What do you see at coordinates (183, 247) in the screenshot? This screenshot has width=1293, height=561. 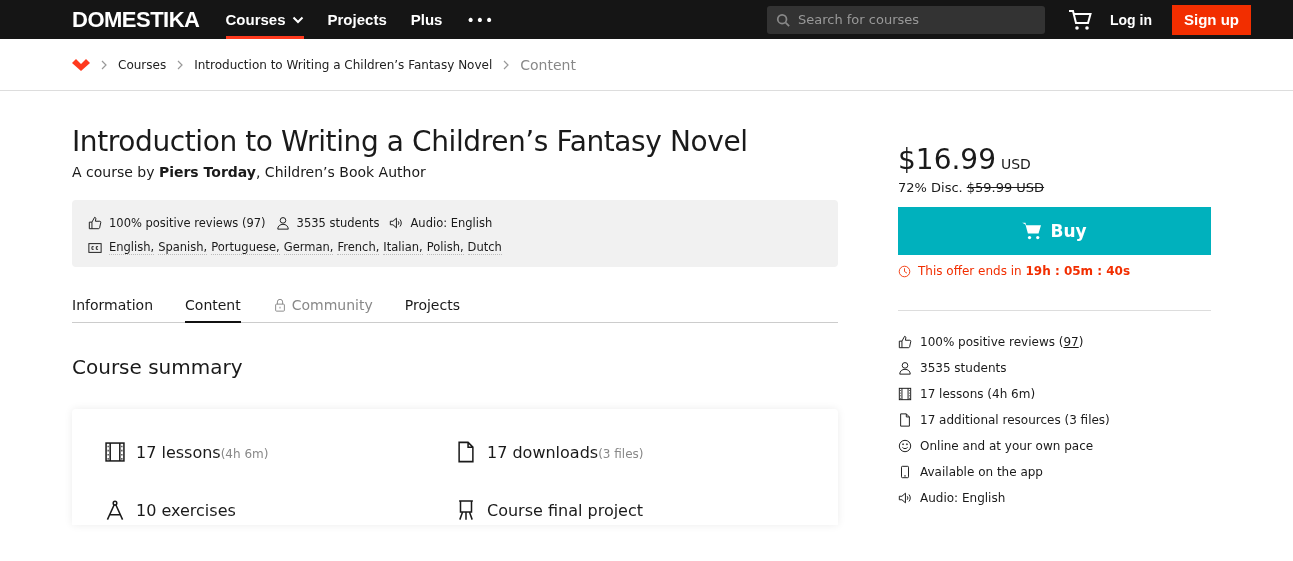 I see `subtitle-language: Spanish,` at bounding box center [183, 247].